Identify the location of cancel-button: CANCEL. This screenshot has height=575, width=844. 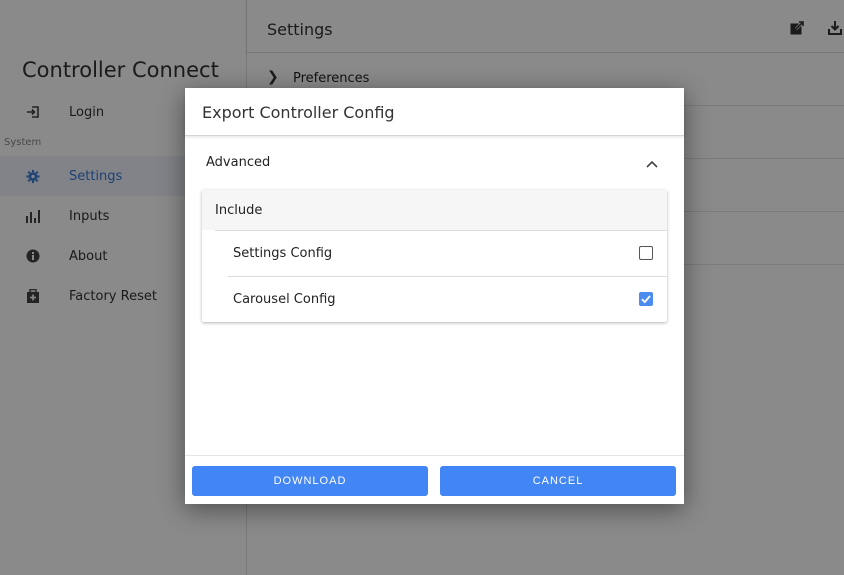
(558, 481).